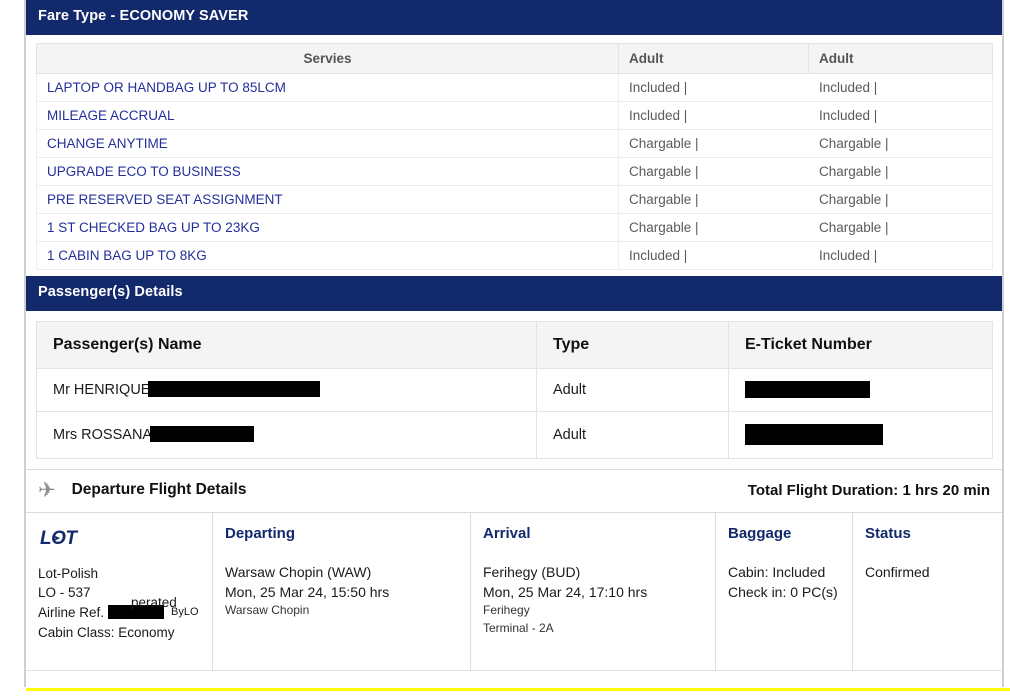 The width and height of the screenshot is (1010, 697). Describe the element at coordinates (110, 291) in the screenshot. I see `passenger-details-title: Passenger(s) Details` at that location.